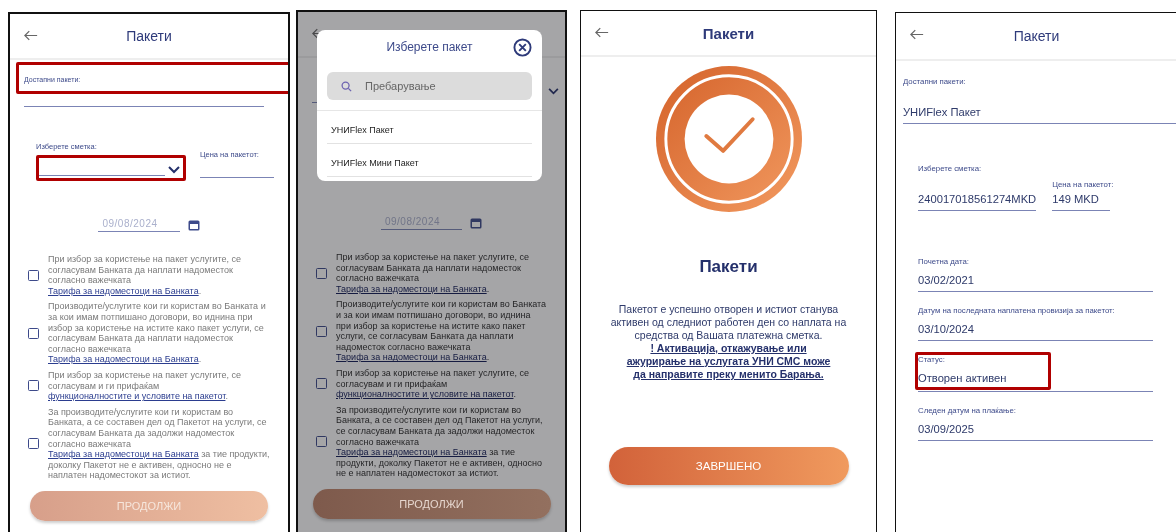 The width and height of the screenshot is (1176, 532). I want to click on account-dropdown, so click(111, 168).